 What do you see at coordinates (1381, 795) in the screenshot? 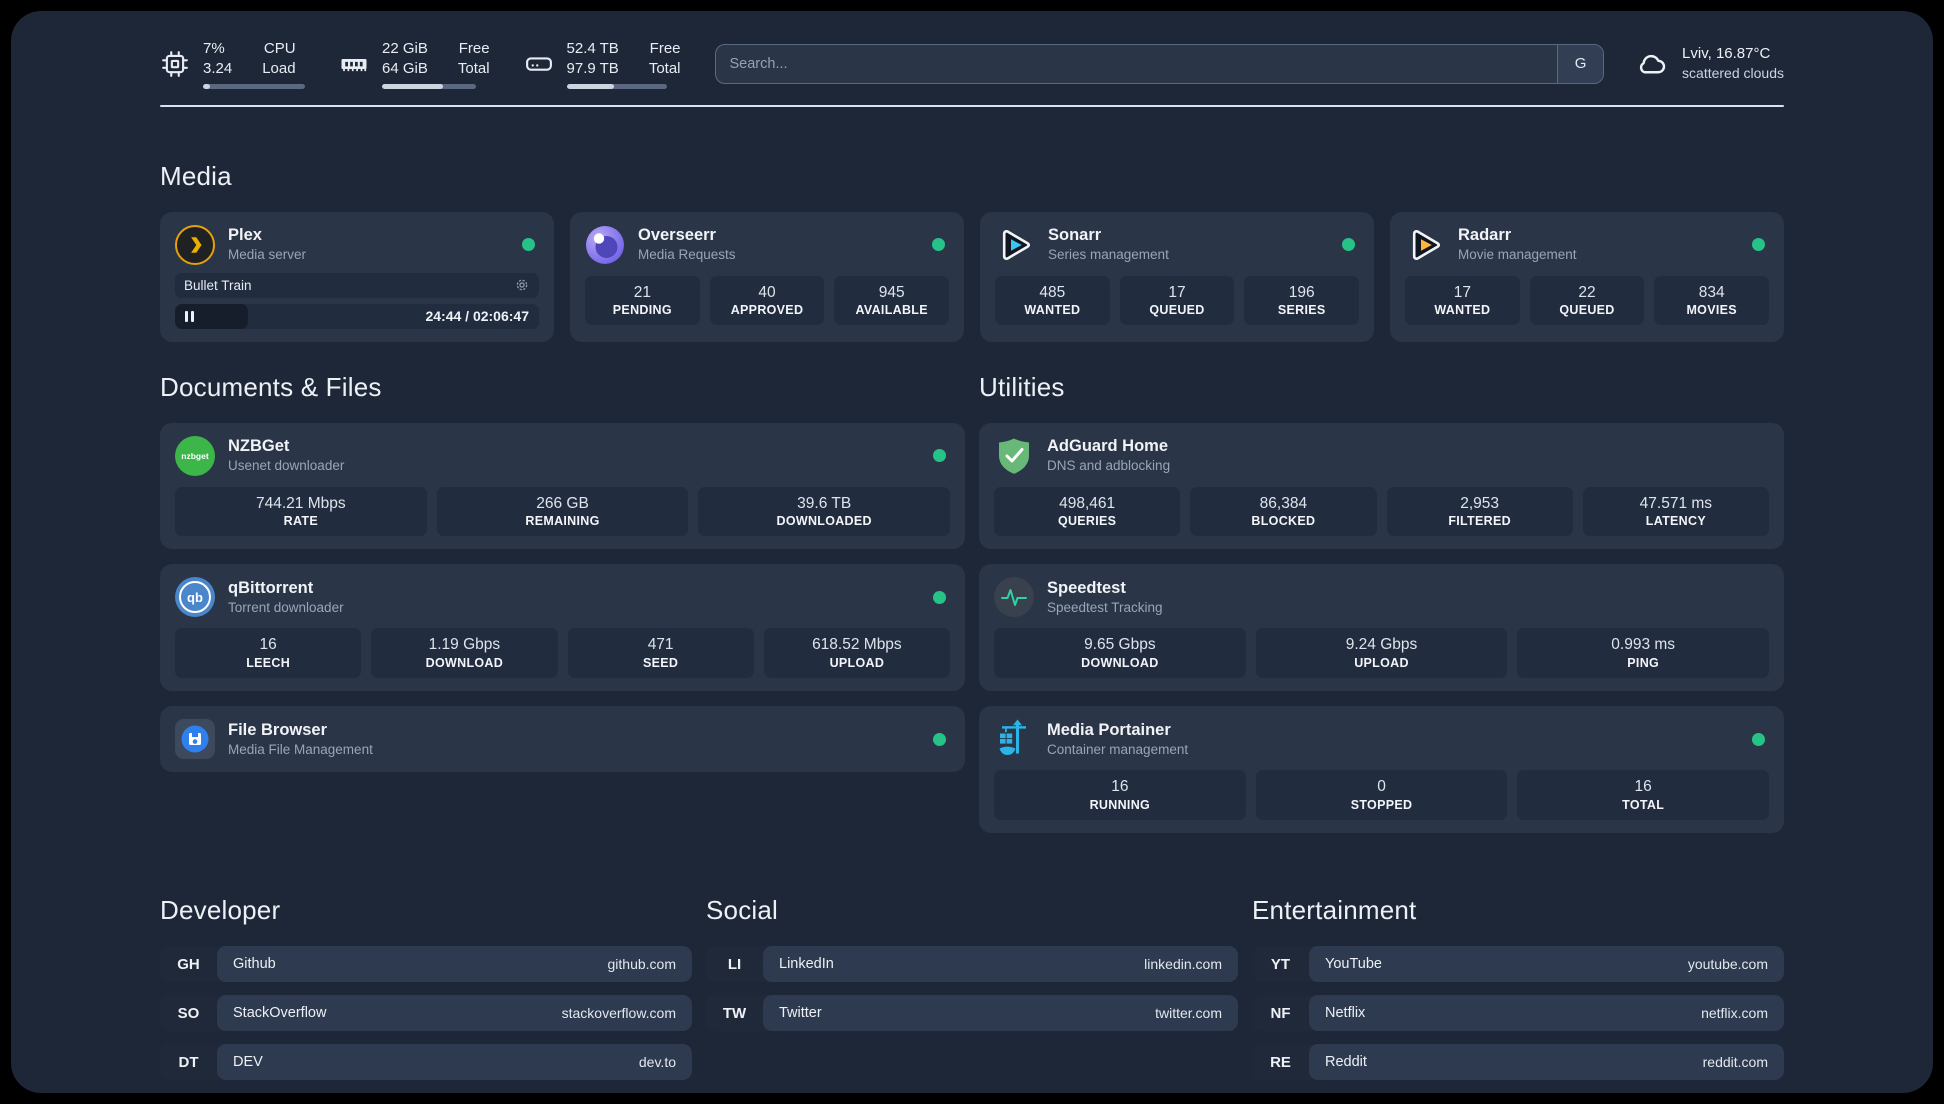
I see `stat-stopped: 0 STOPPED` at bounding box center [1381, 795].